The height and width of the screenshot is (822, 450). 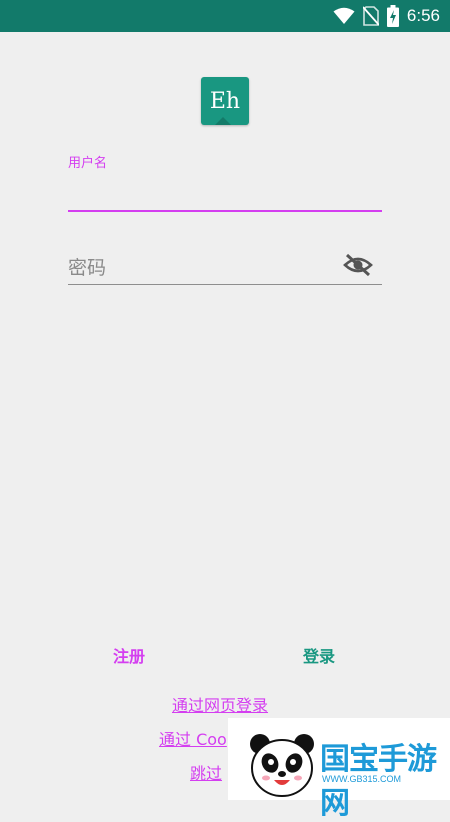 I want to click on no-sim-icon, so click(x=370, y=16).